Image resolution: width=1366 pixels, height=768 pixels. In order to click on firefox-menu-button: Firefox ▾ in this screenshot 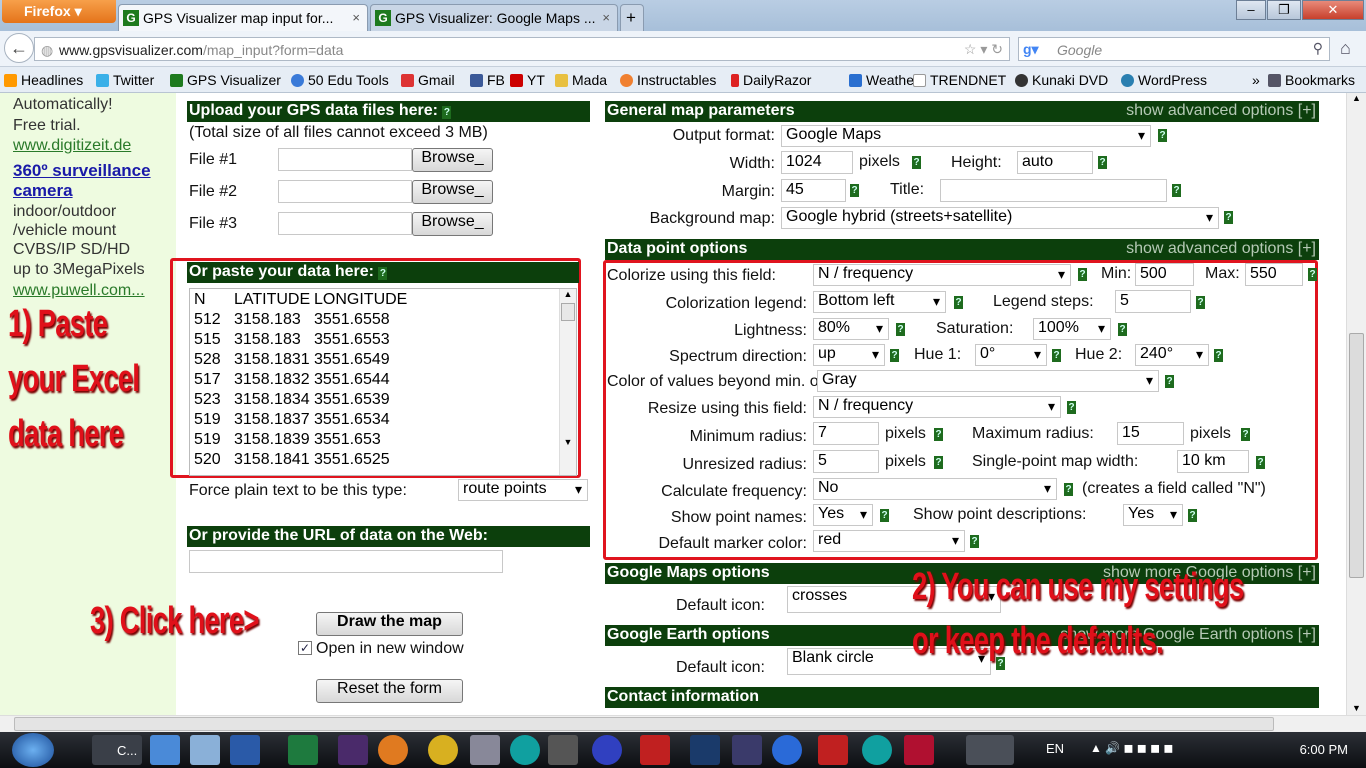, I will do `click(59, 11)`.